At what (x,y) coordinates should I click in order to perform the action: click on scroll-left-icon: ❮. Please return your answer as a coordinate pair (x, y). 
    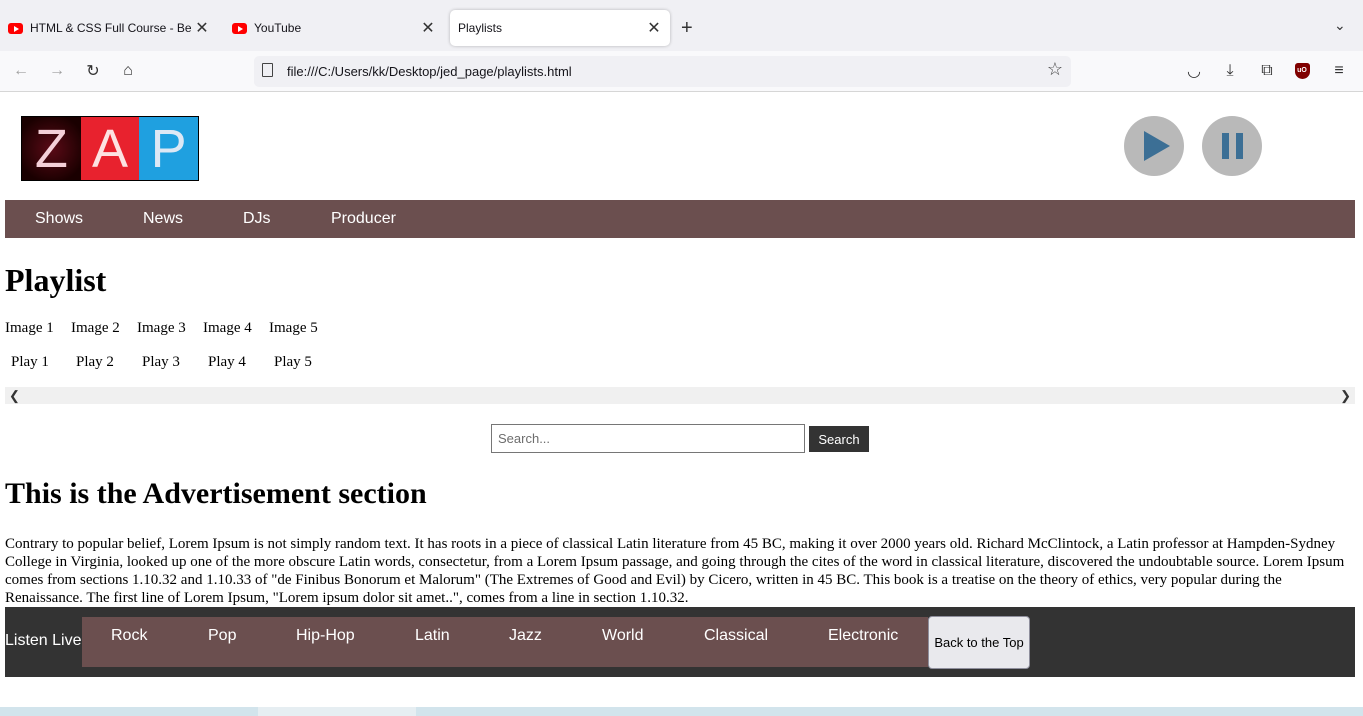
    Looking at the image, I should click on (14, 395).